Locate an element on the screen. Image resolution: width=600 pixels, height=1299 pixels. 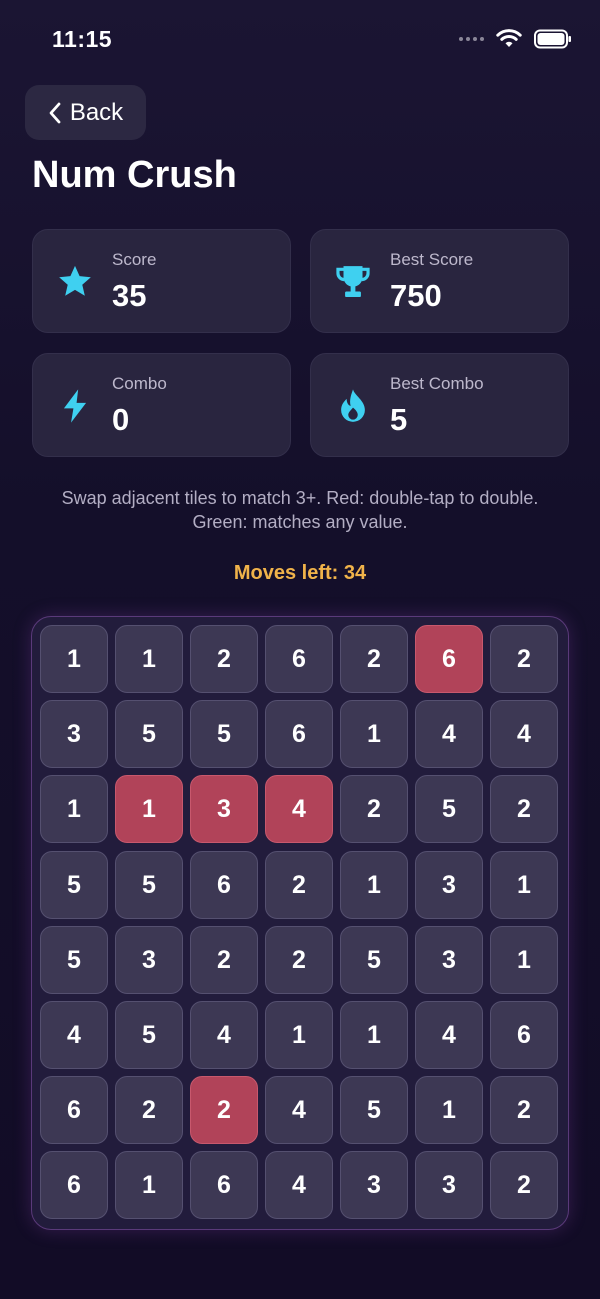
back-button: Back is located at coordinates (85, 112).